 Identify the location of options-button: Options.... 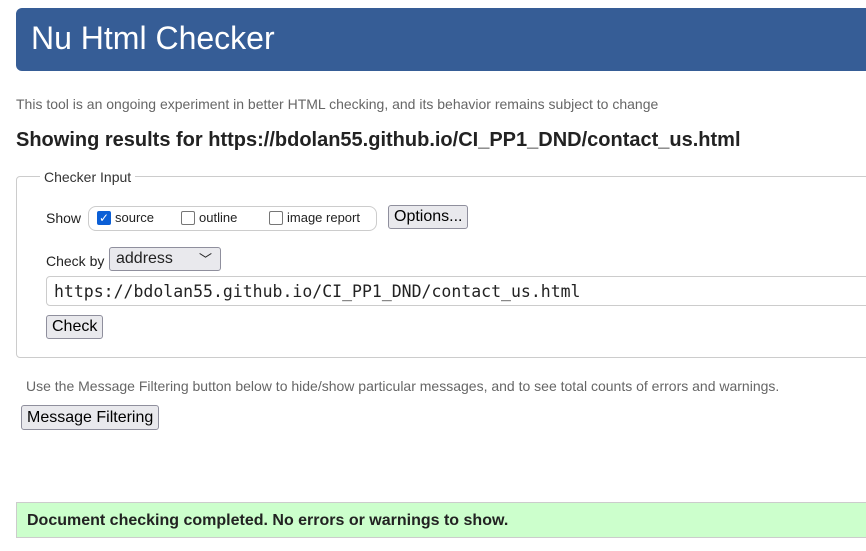
(428, 217).